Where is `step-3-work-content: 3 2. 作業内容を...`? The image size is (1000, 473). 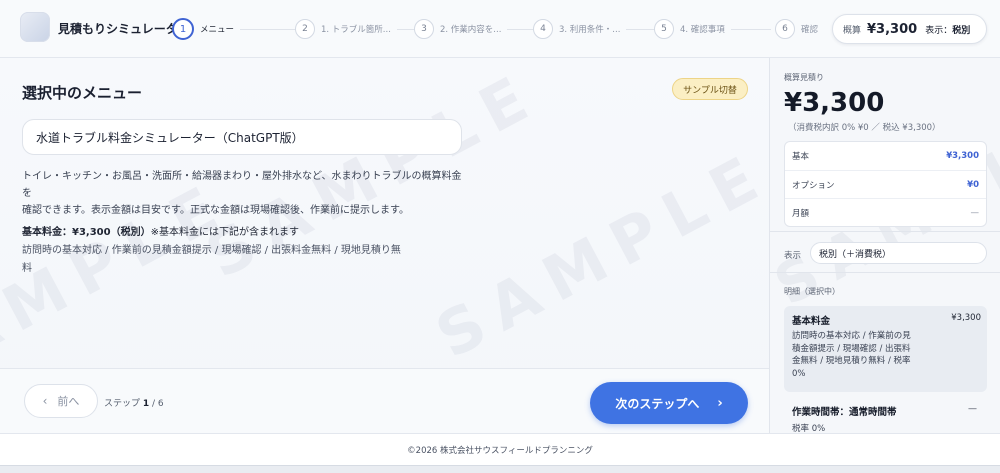
step-3-work-content: 3 2. 作業内容を... is located at coordinates (480, 29).